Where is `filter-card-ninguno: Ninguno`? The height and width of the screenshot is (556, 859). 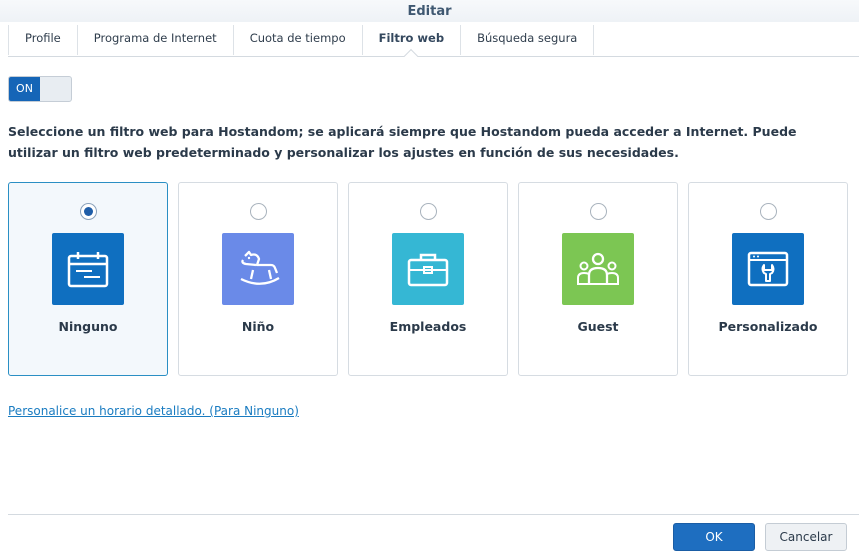 filter-card-ninguno: Ninguno is located at coordinates (88, 279).